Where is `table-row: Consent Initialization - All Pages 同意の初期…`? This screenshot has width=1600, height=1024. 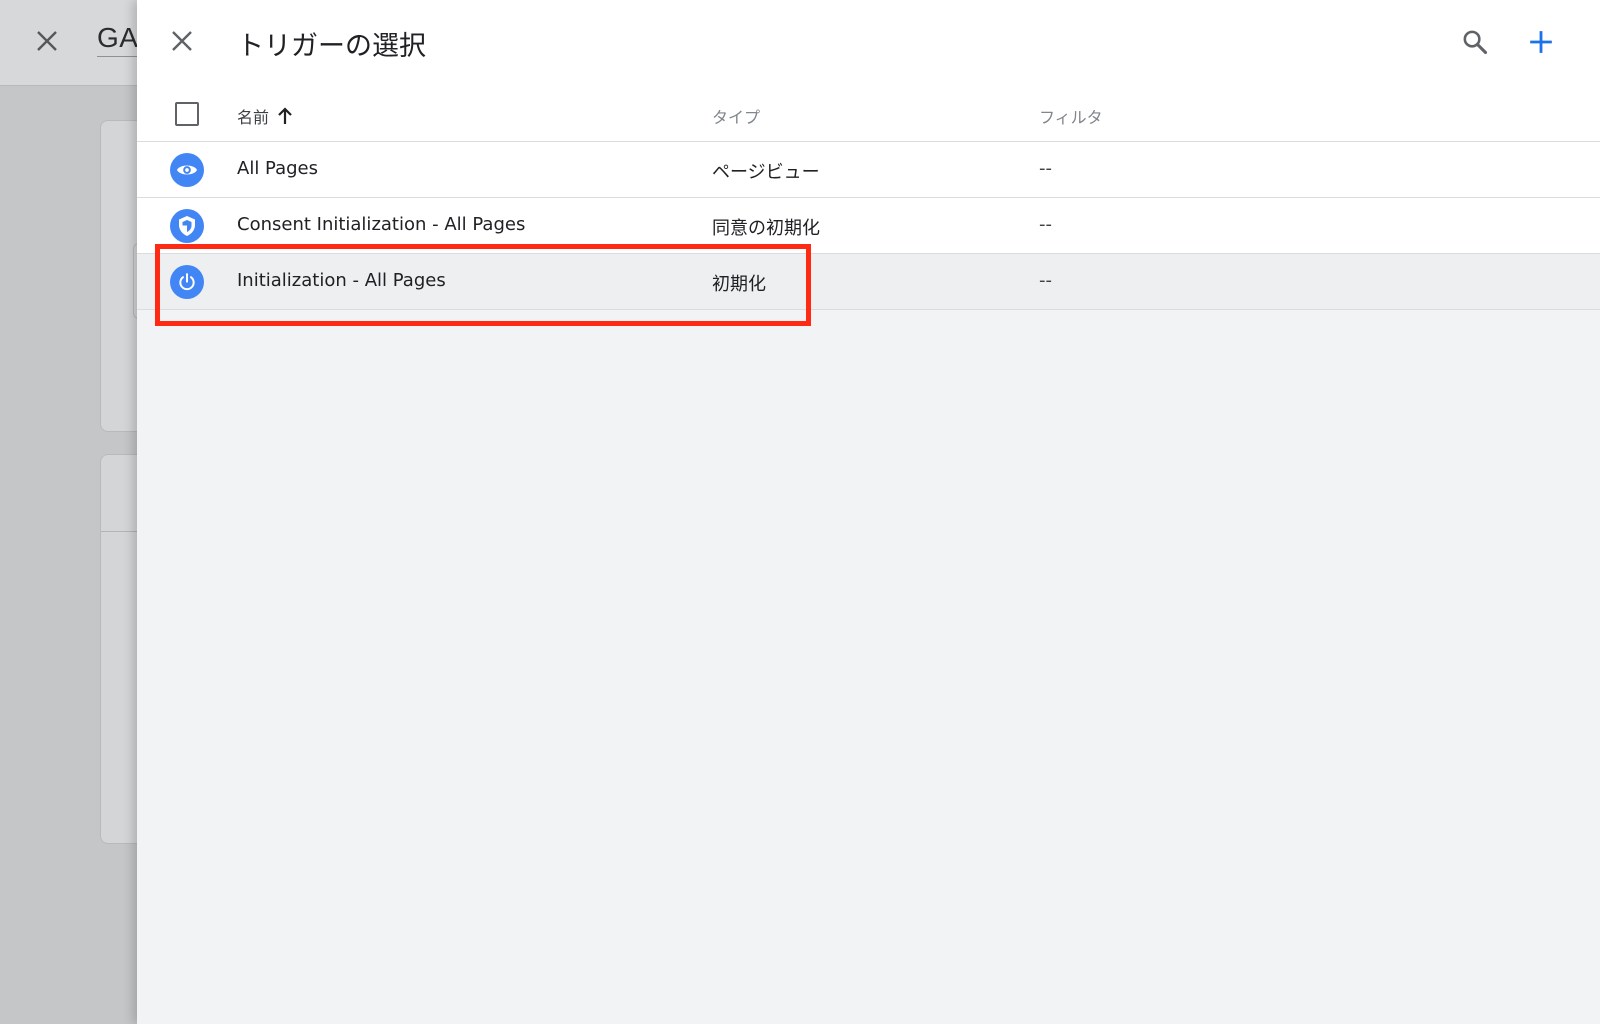
table-row: Consent Initialization - All Pages 同意の初期… is located at coordinates (868, 226).